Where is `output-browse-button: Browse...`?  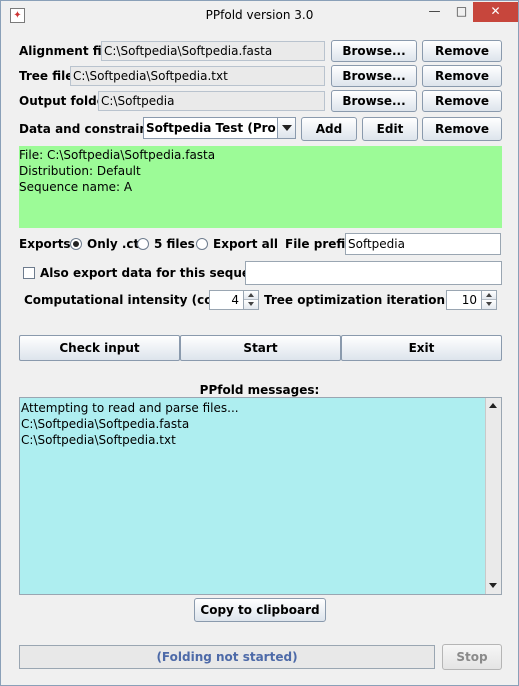 output-browse-button: Browse... is located at coordinates (374, 101).